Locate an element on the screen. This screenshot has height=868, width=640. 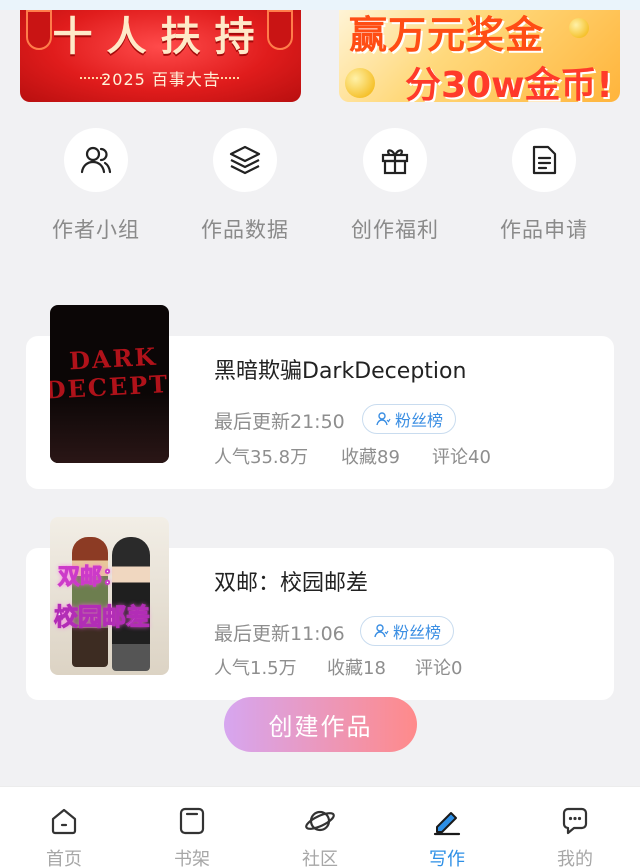
home-icon is located at coordinates (64, 821).